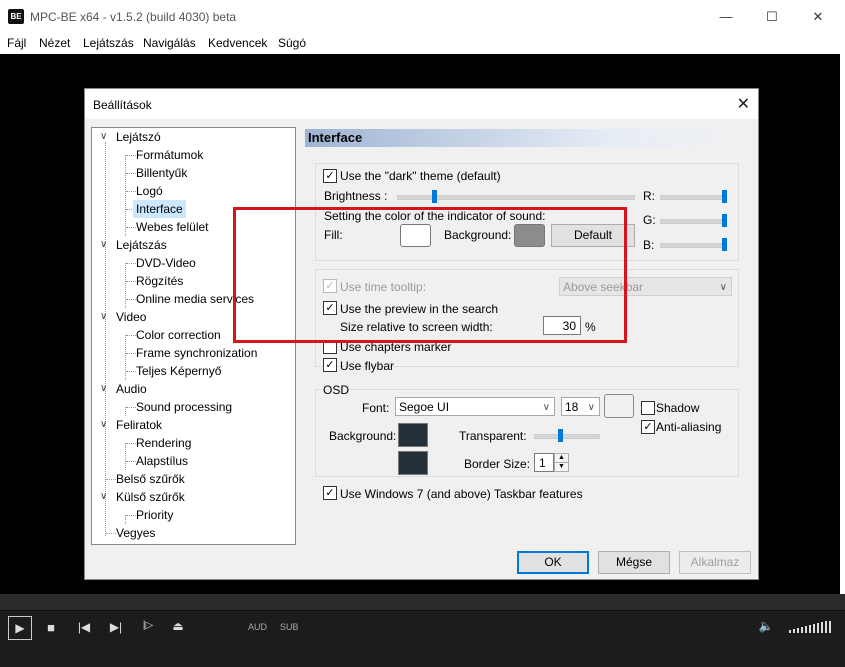  Describe the element at coordinates (163, 443) in the screenshot. I see `tree-item-rendering: Rendering` at that location.